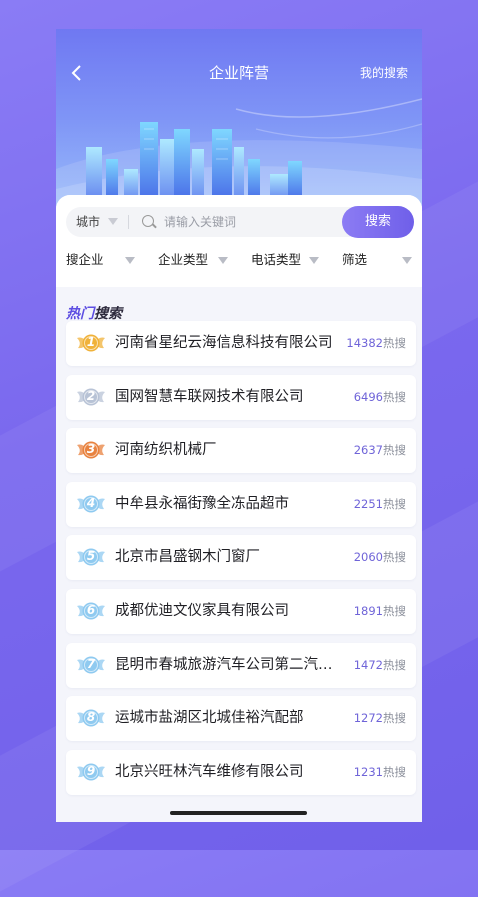 This screenshot has width=478, height=897. I want to click on filter-bar: 搜企业 企业类型 电话类型 筛选, so click(239, 260).